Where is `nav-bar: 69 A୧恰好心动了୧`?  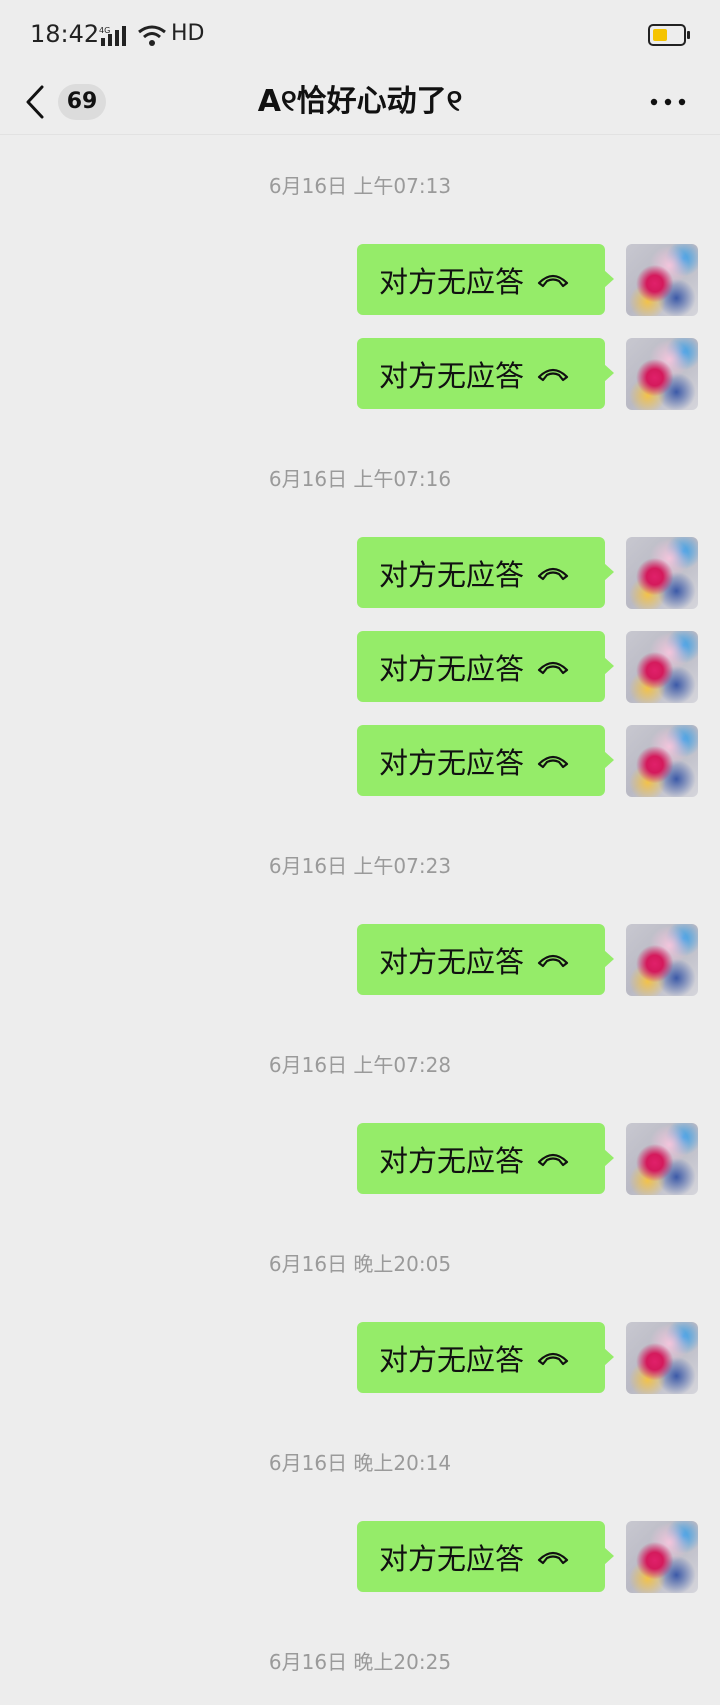 nav-bar: 69 A୧恰好心动了୧ is located at coordinates (360, 102).